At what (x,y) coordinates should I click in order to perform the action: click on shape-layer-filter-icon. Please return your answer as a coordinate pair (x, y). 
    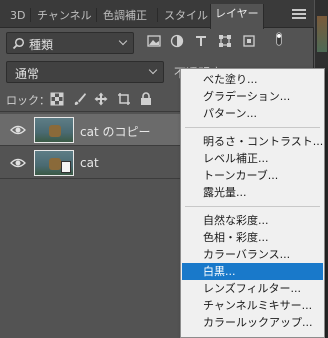
    Looking at the image, I should click on (225, 41).